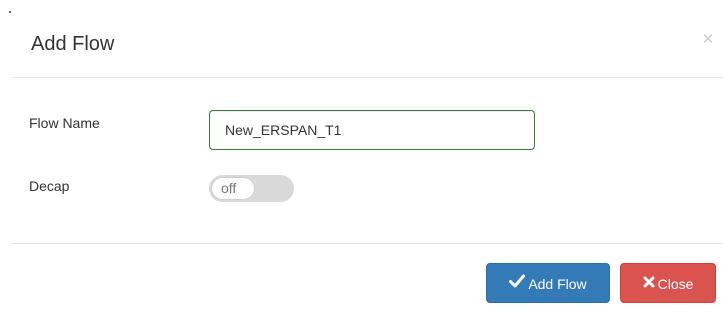  What do you see at coordinates (73, 44) in the screenshot?
I see `modal-title: Add Flow` at bounding box center [73, 44].